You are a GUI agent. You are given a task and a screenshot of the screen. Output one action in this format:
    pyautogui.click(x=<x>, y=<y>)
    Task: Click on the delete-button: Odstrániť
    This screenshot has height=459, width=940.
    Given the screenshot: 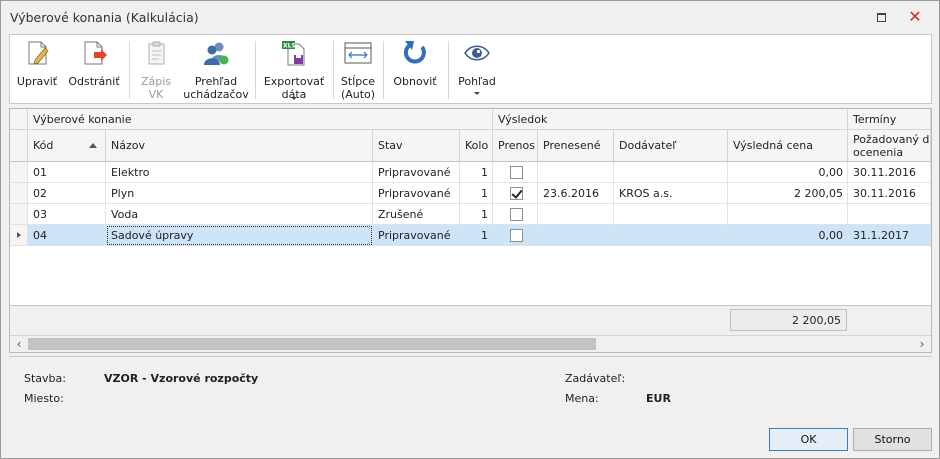 What is the action you would take?
    pyautogui.click(x=94, y=69)
    